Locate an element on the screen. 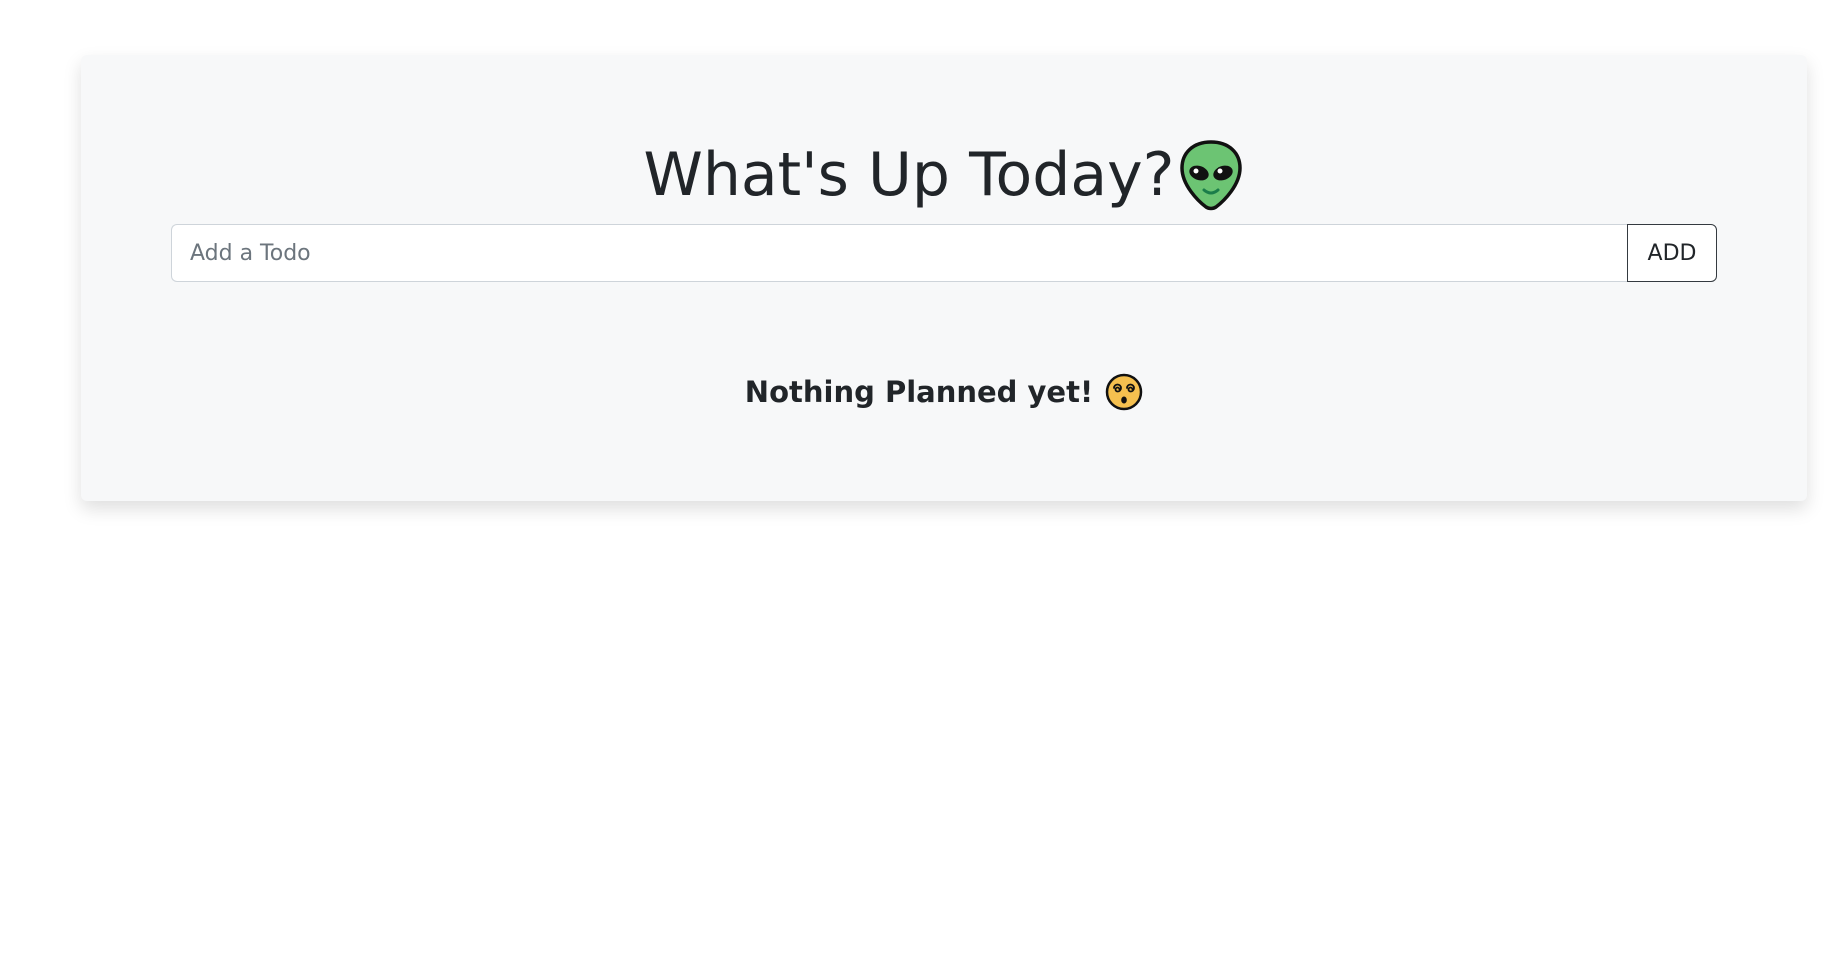 This screenshot has width=1847, height=954. todo-input is located at coordinates (899, 253).